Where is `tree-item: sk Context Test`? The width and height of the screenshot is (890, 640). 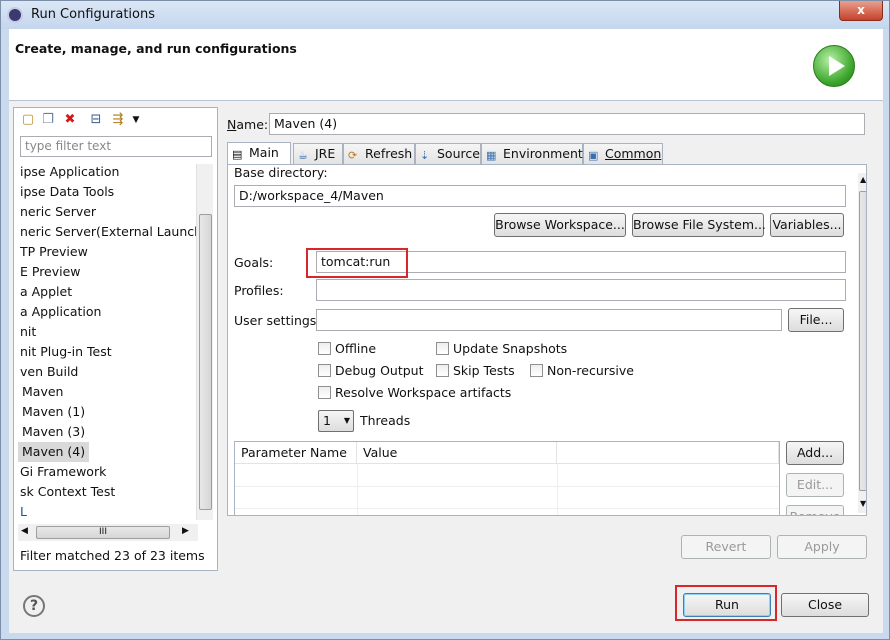
tree-item: sk Context Test is located at coordinates (107, 492).